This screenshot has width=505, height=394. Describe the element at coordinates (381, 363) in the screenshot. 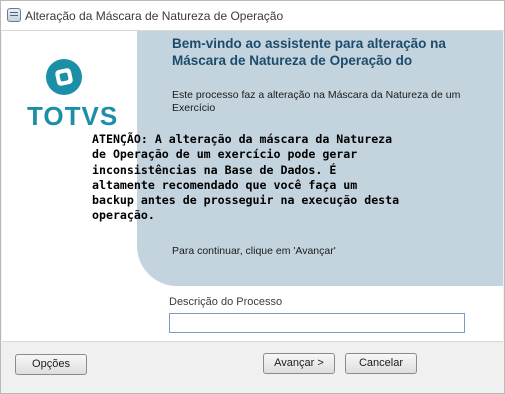

I see `cancel-button: Cancelar` at that location.